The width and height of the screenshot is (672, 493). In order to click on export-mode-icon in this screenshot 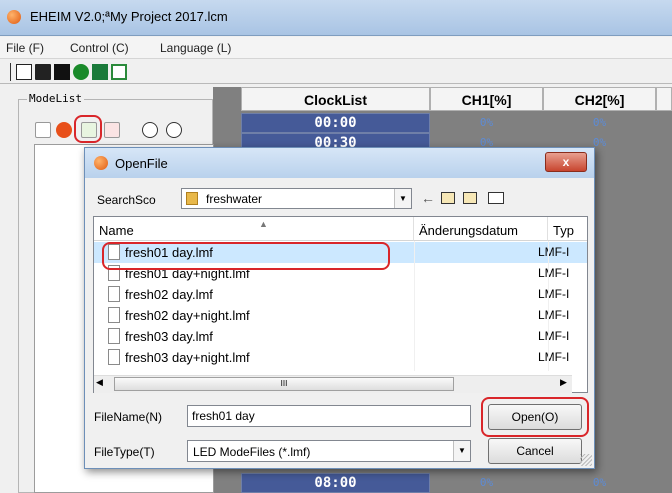, I will do `click(112, 130)`.